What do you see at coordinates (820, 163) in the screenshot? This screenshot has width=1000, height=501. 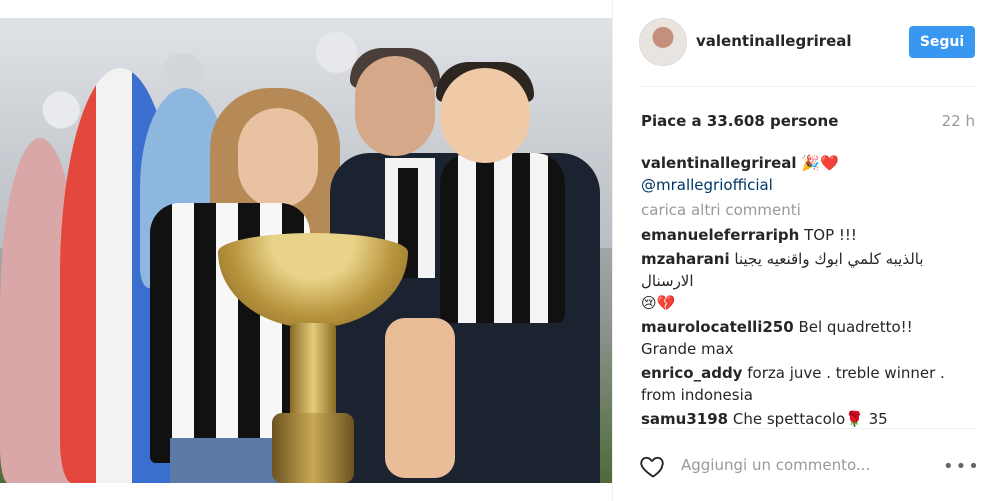 I see `caption-emoji: 🎉❤️` at bounding box center [820, 163].